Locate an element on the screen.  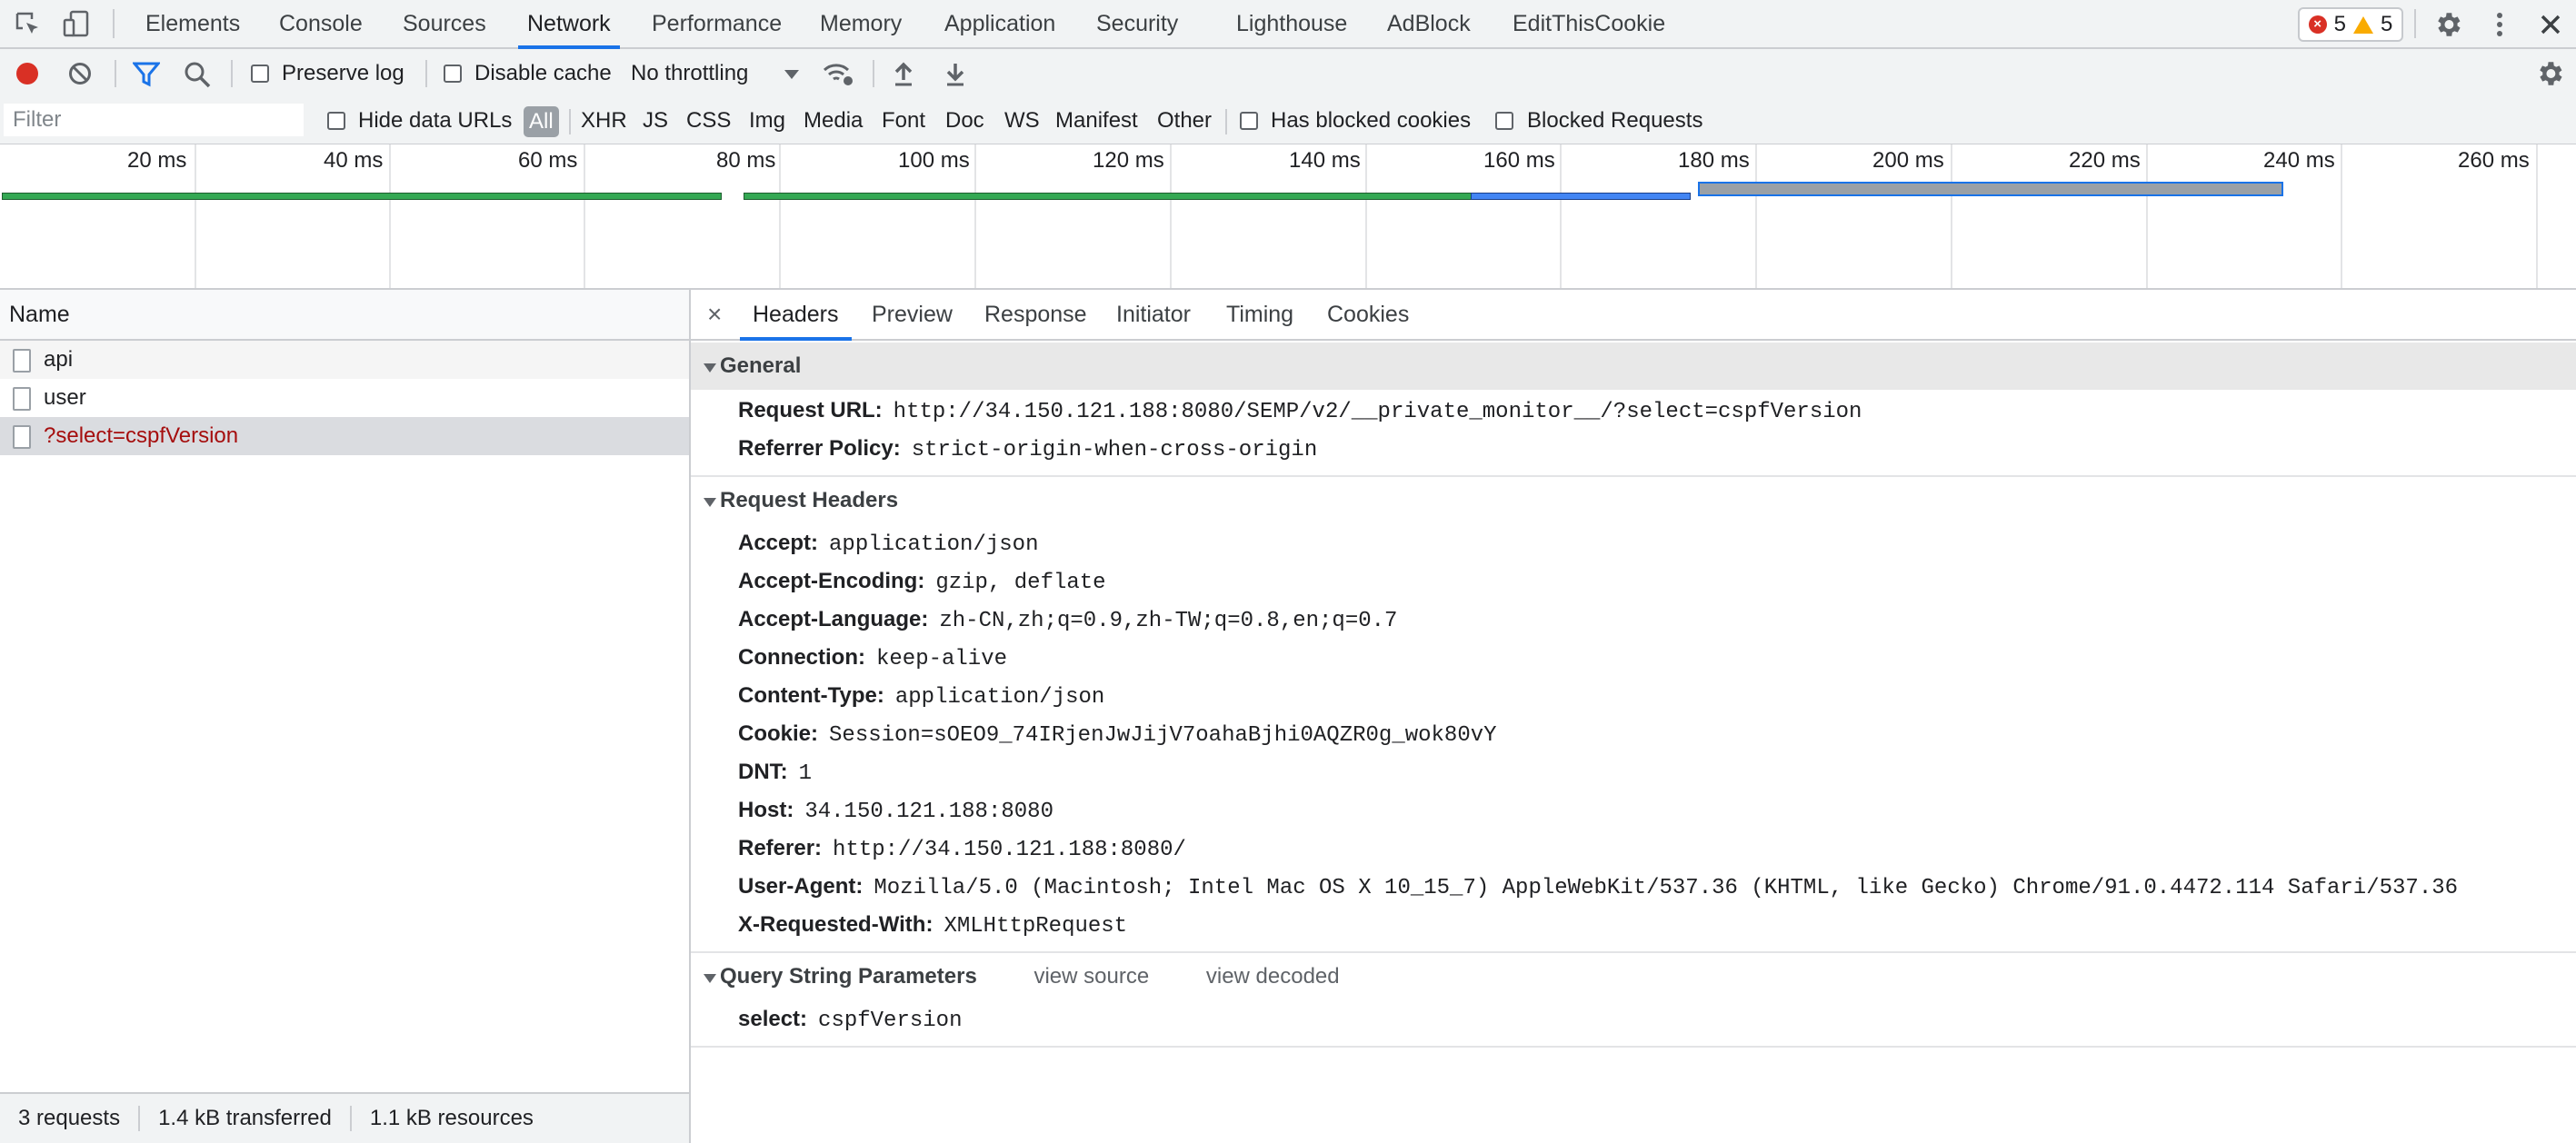
network-conditions-icon is located at coordinates (838, 73).